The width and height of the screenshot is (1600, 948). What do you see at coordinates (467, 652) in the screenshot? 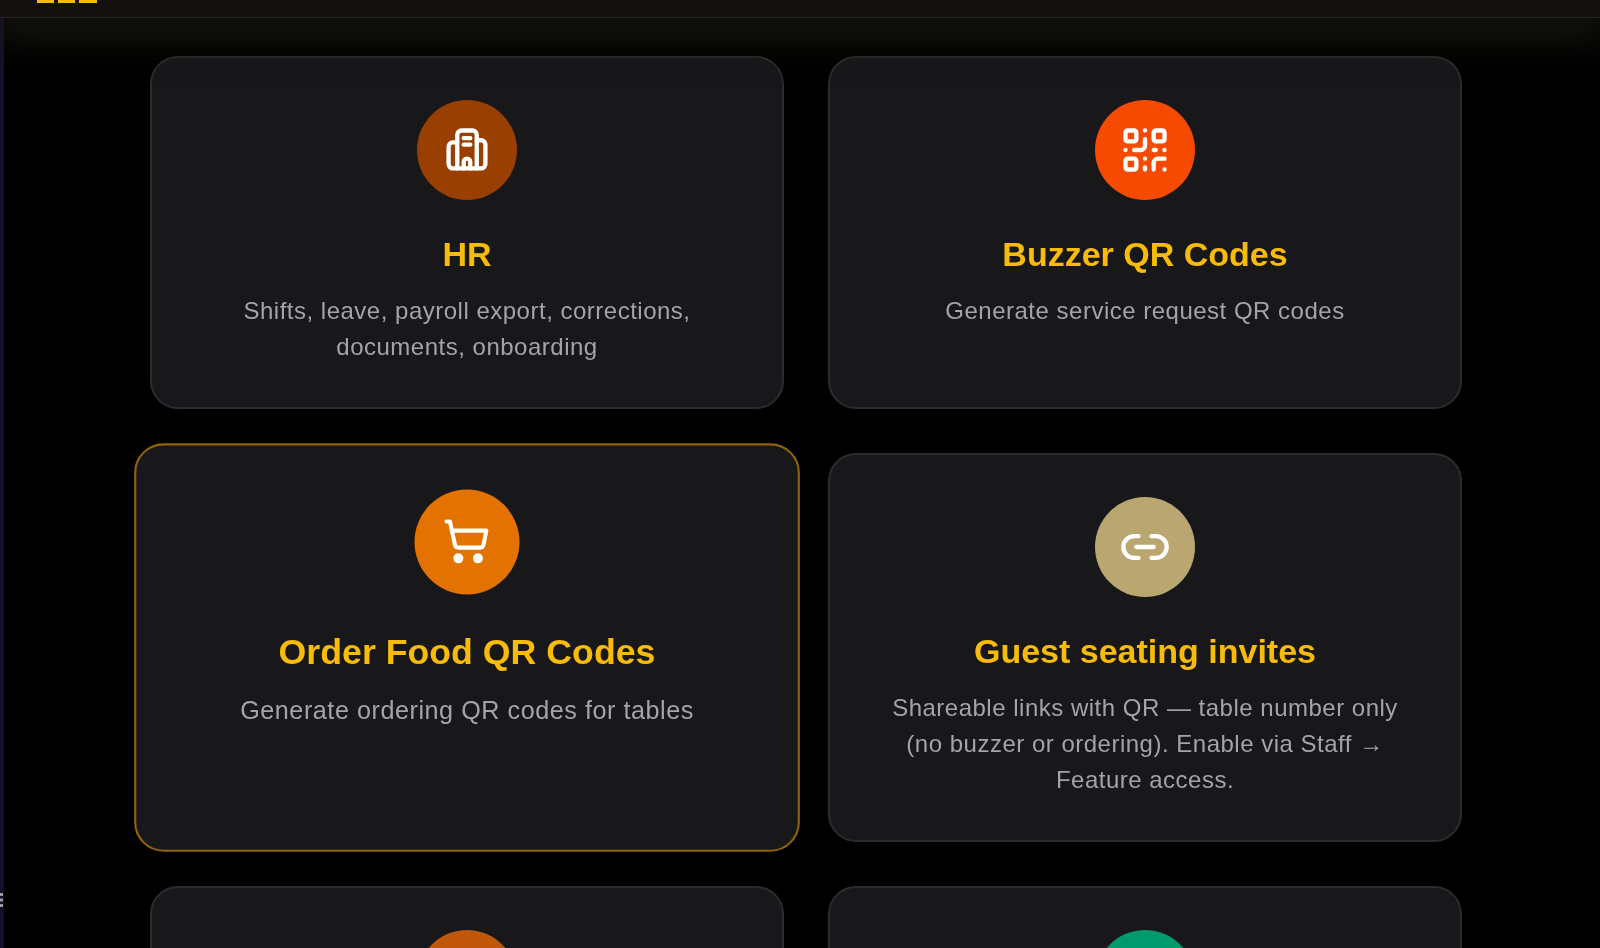
I see `card-title: Order Food QR Codes` at bounding box center [467, 652].